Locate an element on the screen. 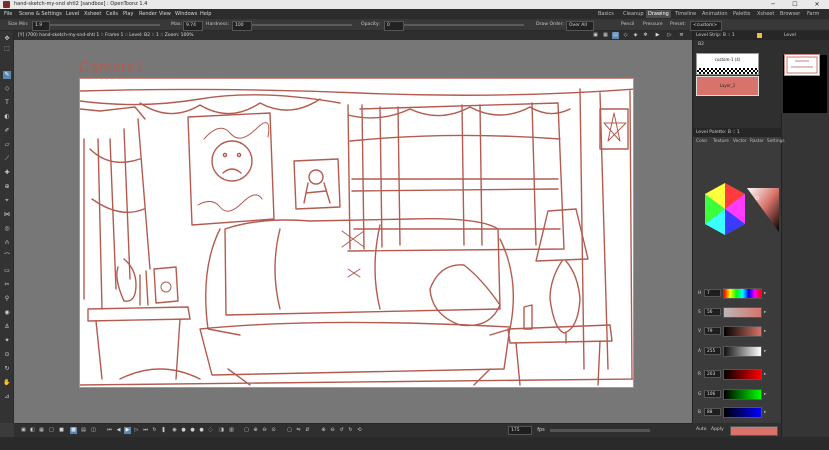 This screenshot has width=829, height=450. menu-cells: Cells is located at coordinates (112, 14).